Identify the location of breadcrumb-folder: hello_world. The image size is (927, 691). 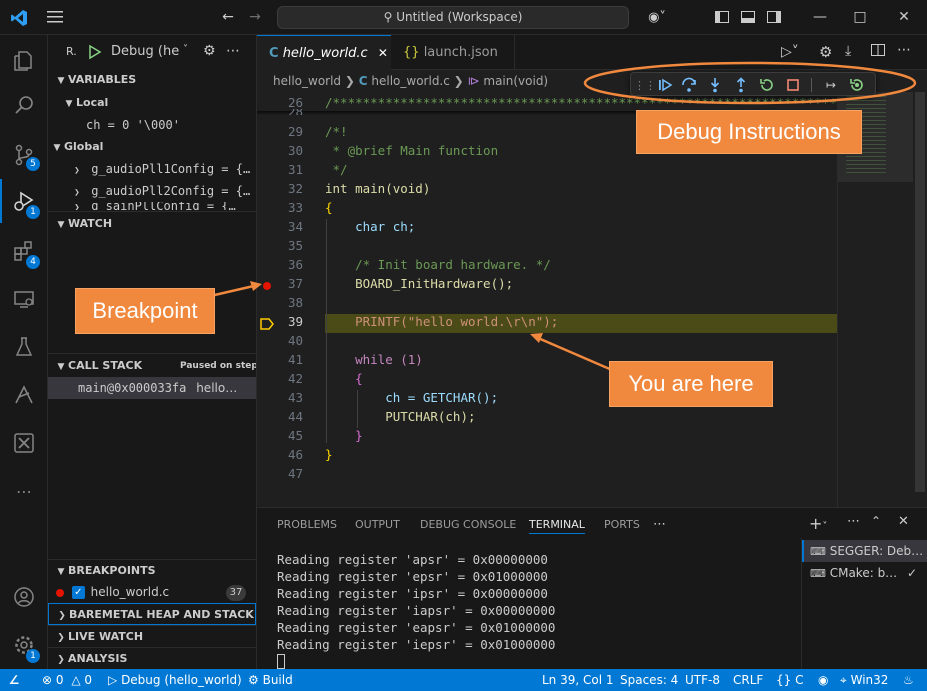
(307, 81).